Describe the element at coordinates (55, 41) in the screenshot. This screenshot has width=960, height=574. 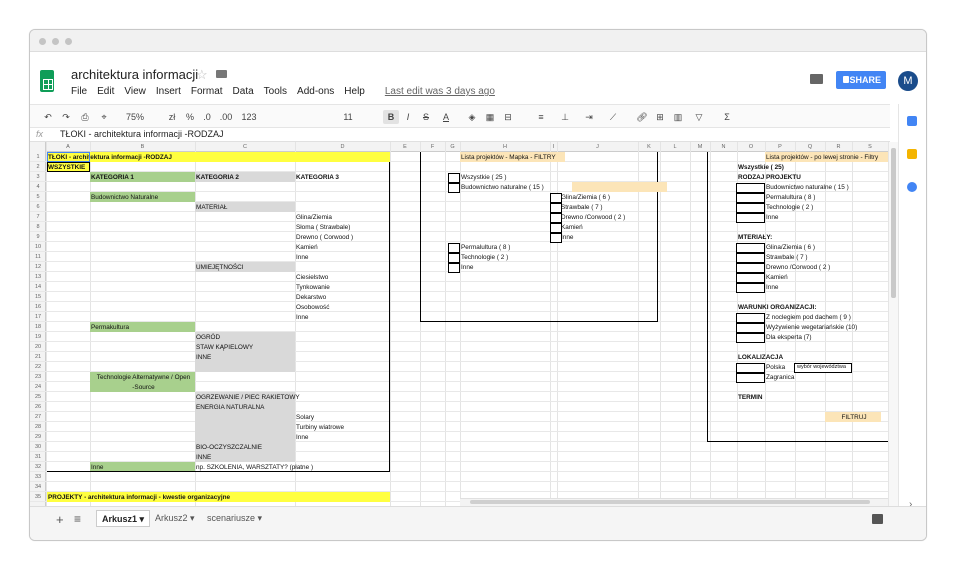
I see `window-minimize-dot` at that location.